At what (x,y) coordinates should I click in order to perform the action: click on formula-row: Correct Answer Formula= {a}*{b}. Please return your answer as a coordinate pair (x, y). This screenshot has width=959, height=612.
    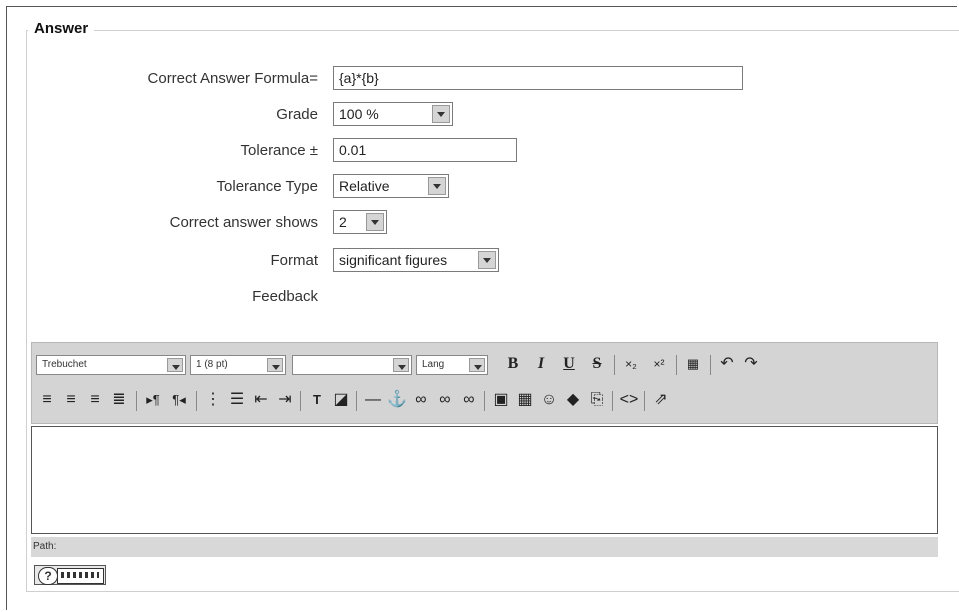
    Looking at the image, I should click on (479, 79).